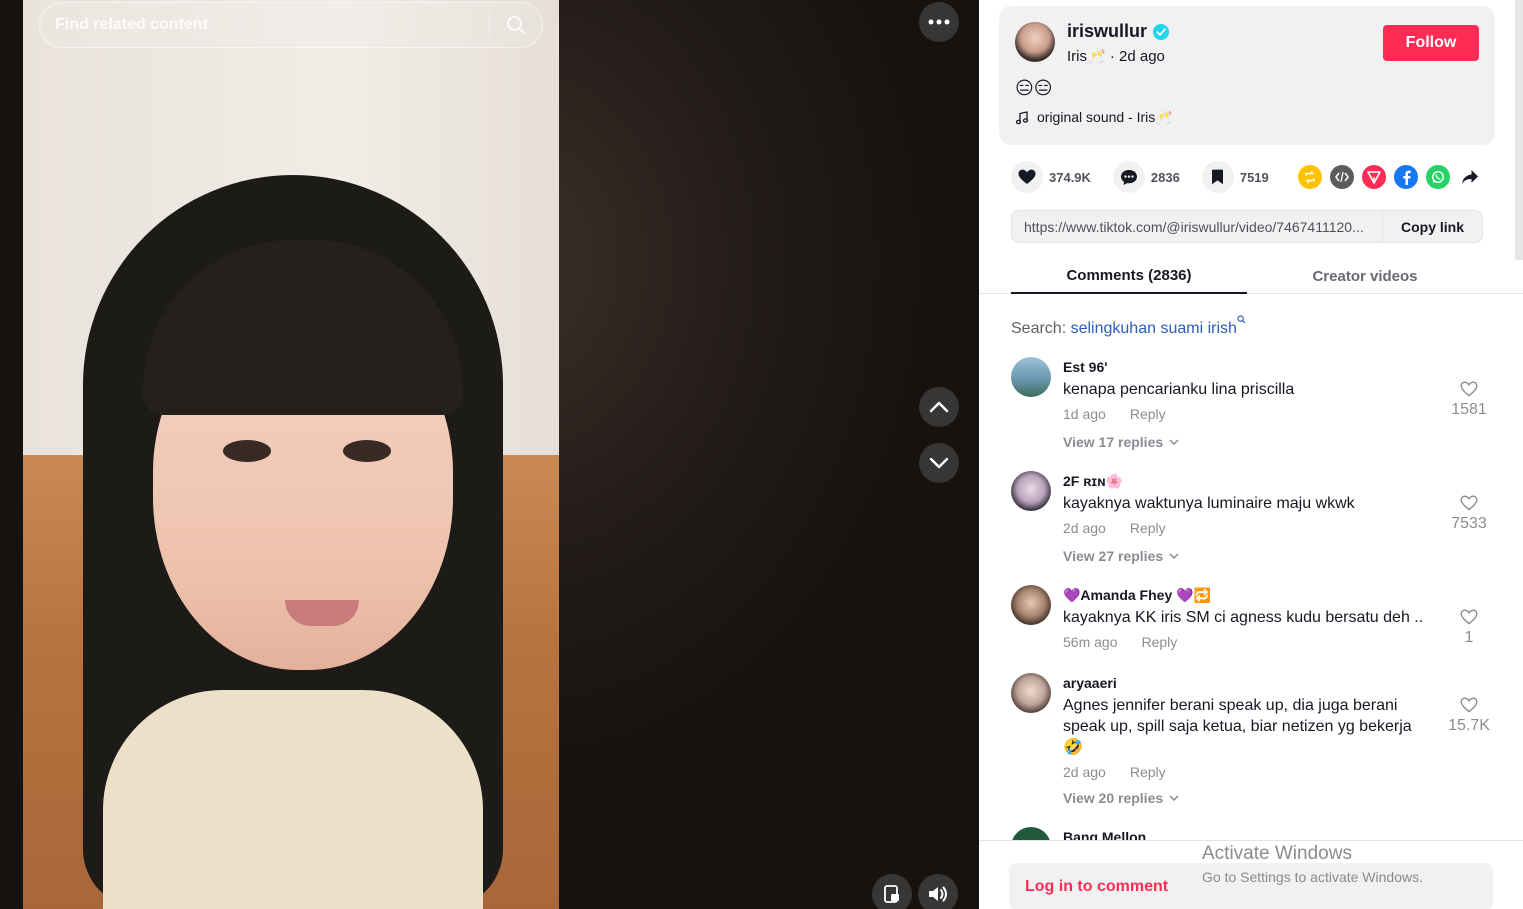  I want to click on view-replies-button: View 17 replies, so click(1121, 442).